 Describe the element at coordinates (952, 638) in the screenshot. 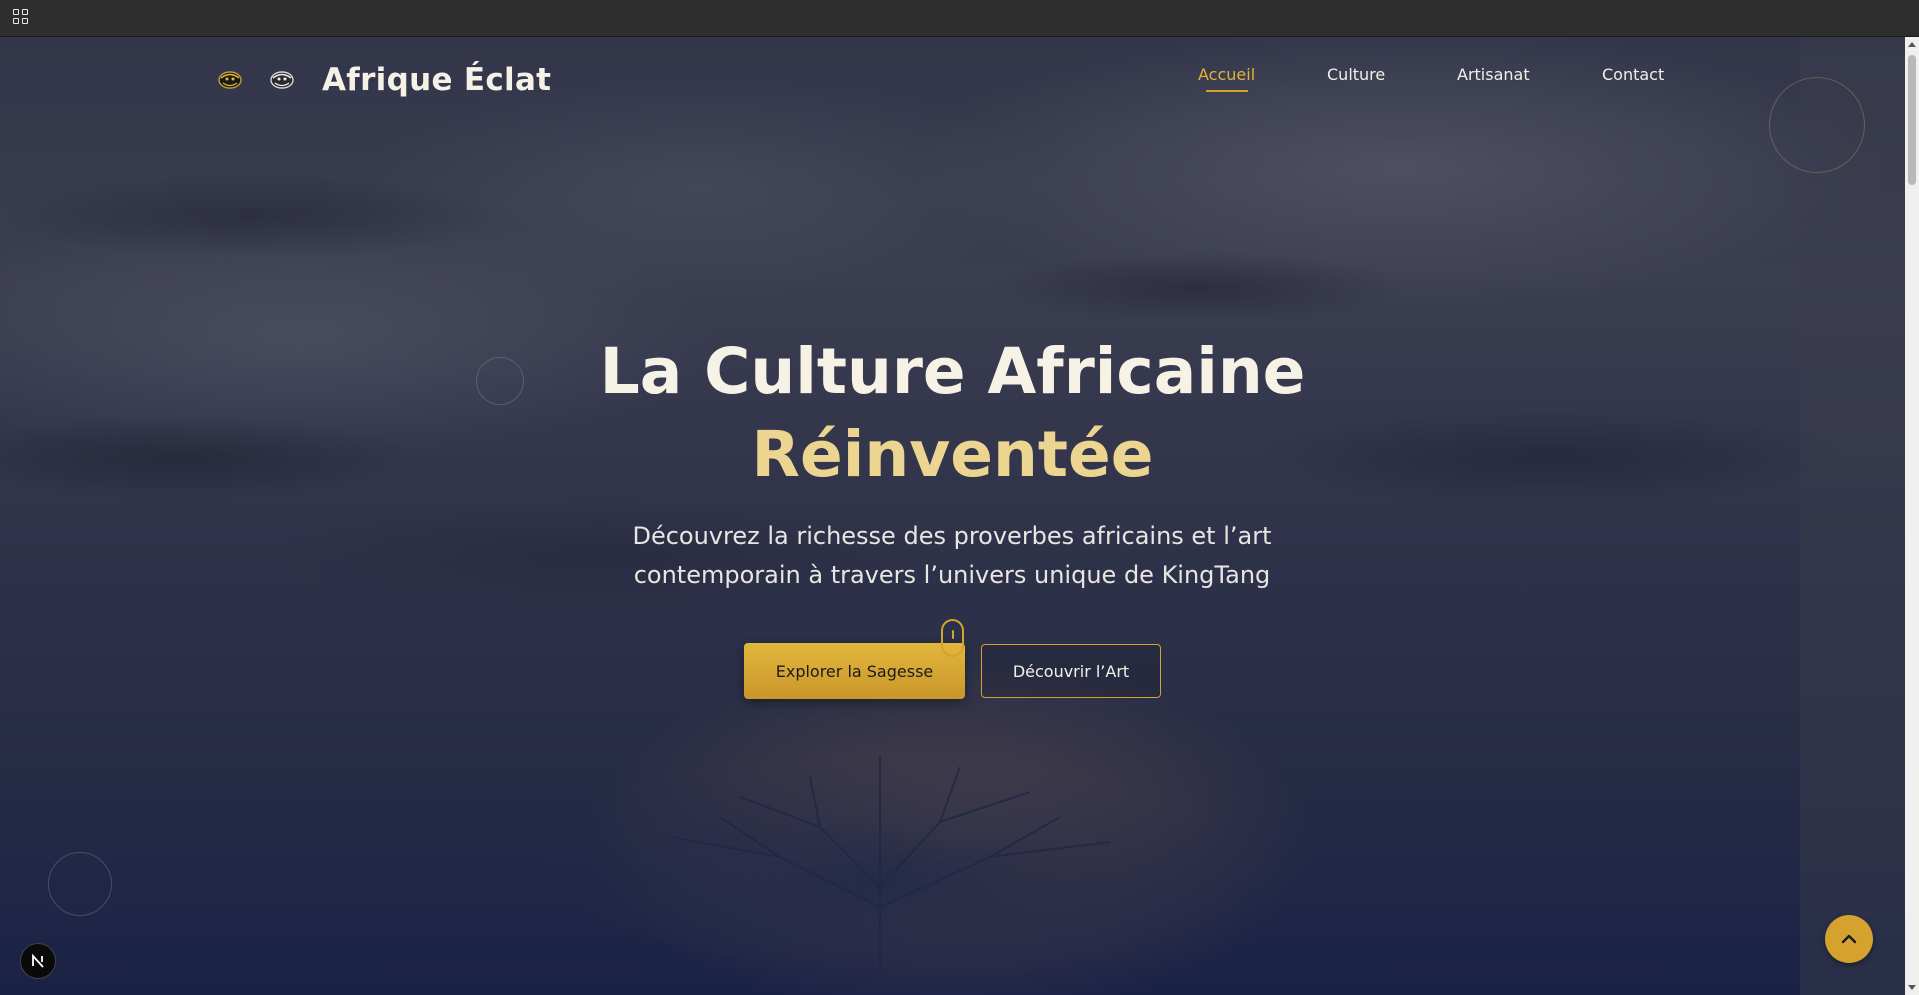

I see `scroll-indicator-icon` at that location.